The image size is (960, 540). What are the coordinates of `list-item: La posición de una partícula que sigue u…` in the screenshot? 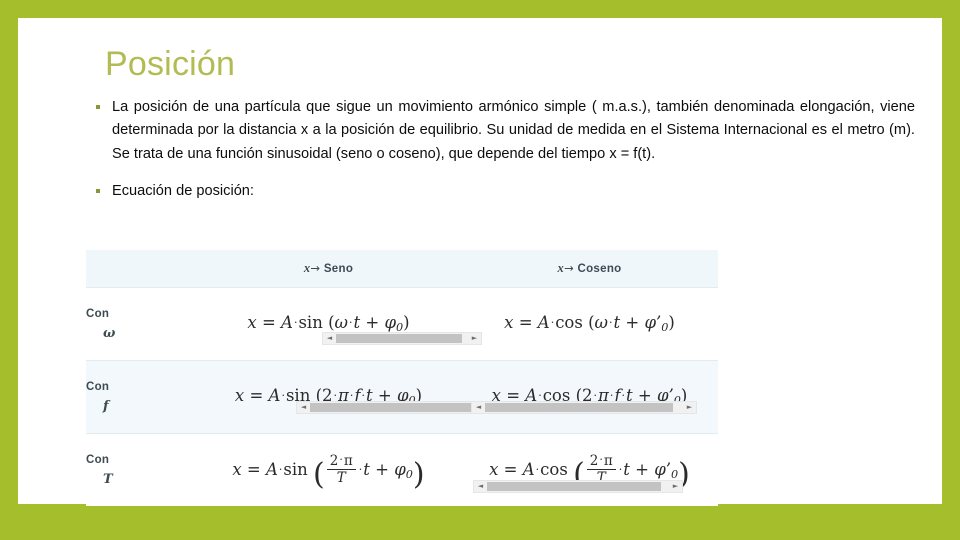 It's located at (502, 131).